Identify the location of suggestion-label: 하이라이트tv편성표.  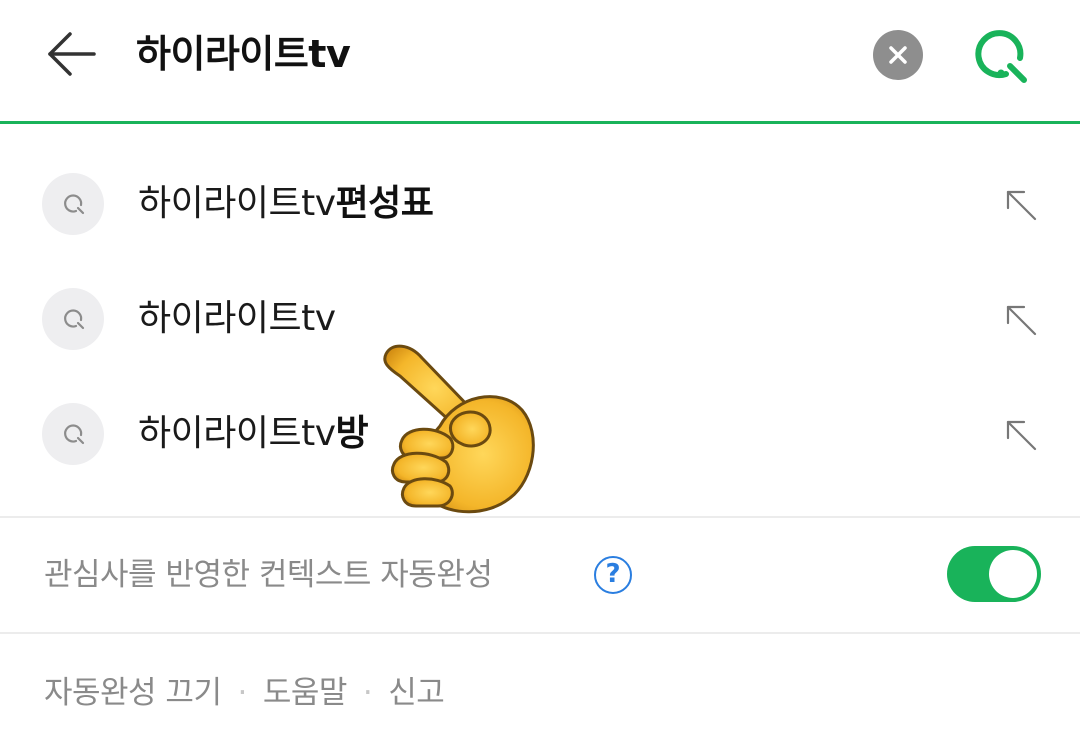
(286, 204).